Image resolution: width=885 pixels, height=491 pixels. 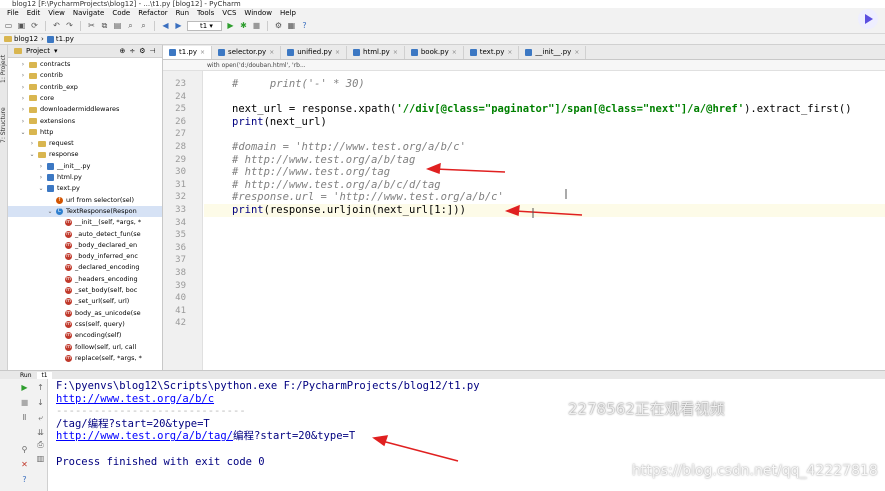 What do you see at coordinates (229, 13) in the screenshot?
I see `menu-vcs: VCS` at bounding box center [229, 13].